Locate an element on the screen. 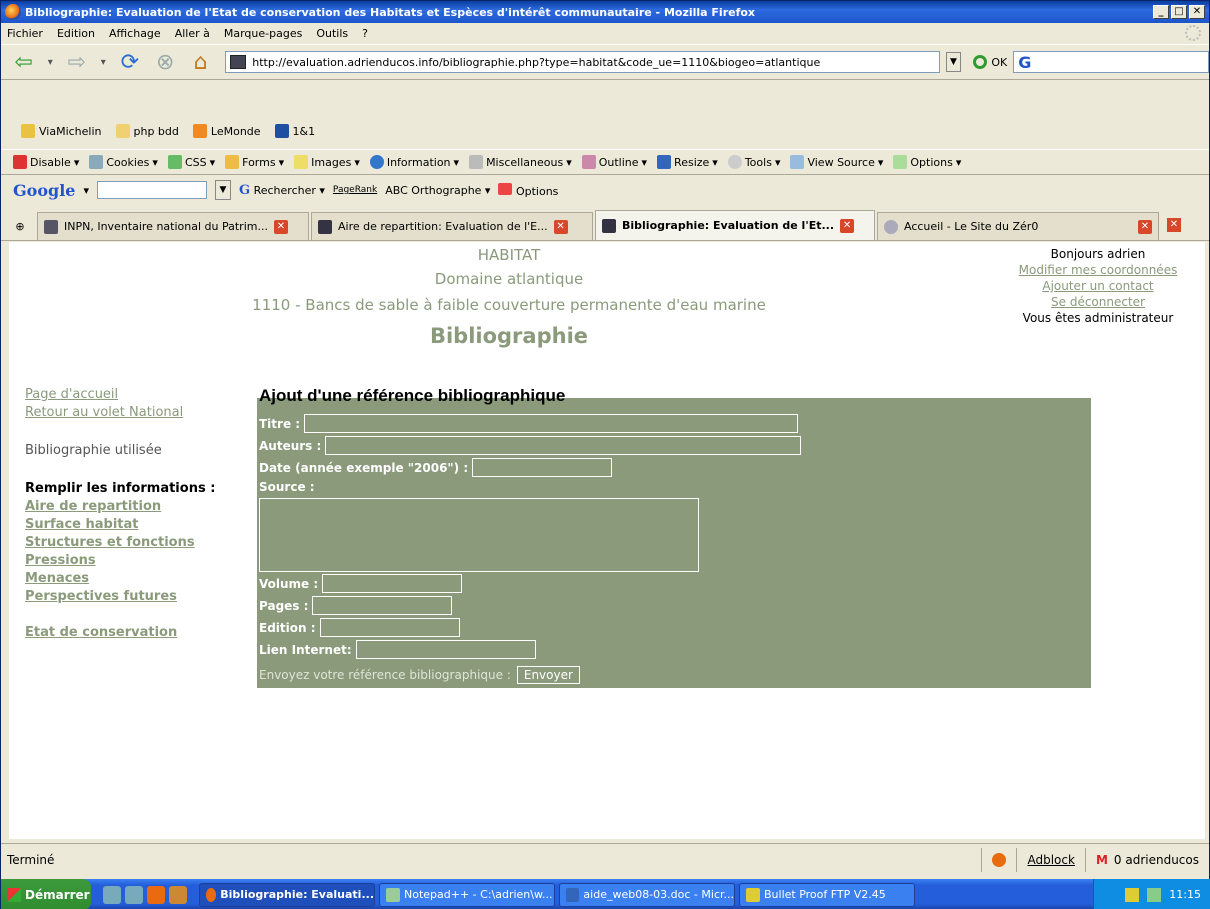  bookmark-viamichelin: ViaMichelin is located at coordinates (61, 131).